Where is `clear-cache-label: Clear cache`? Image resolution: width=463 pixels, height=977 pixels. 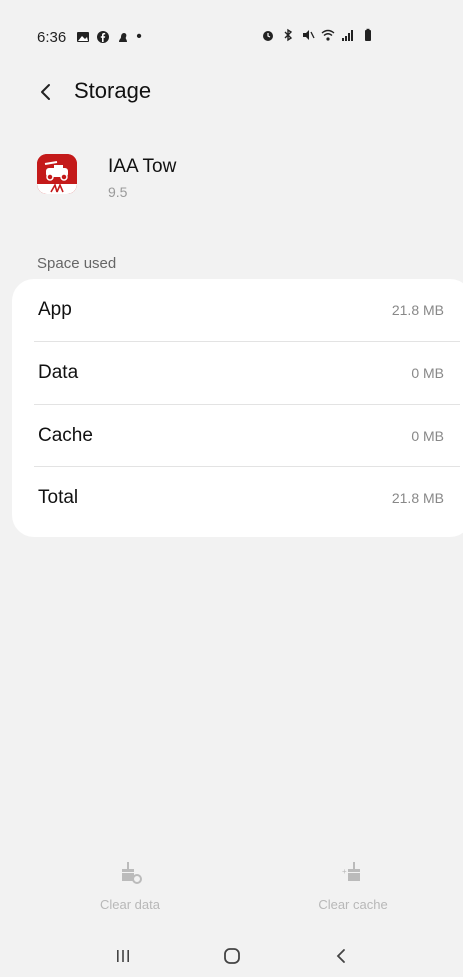 clear-cache-label: Clear cache is located at coordinates (353, 904).